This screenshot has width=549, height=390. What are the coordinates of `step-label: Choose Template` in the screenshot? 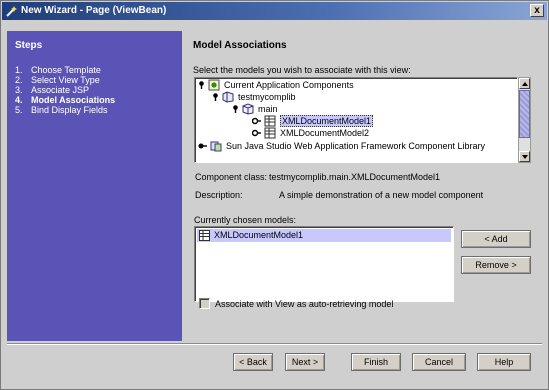 It's located at (66, 70).